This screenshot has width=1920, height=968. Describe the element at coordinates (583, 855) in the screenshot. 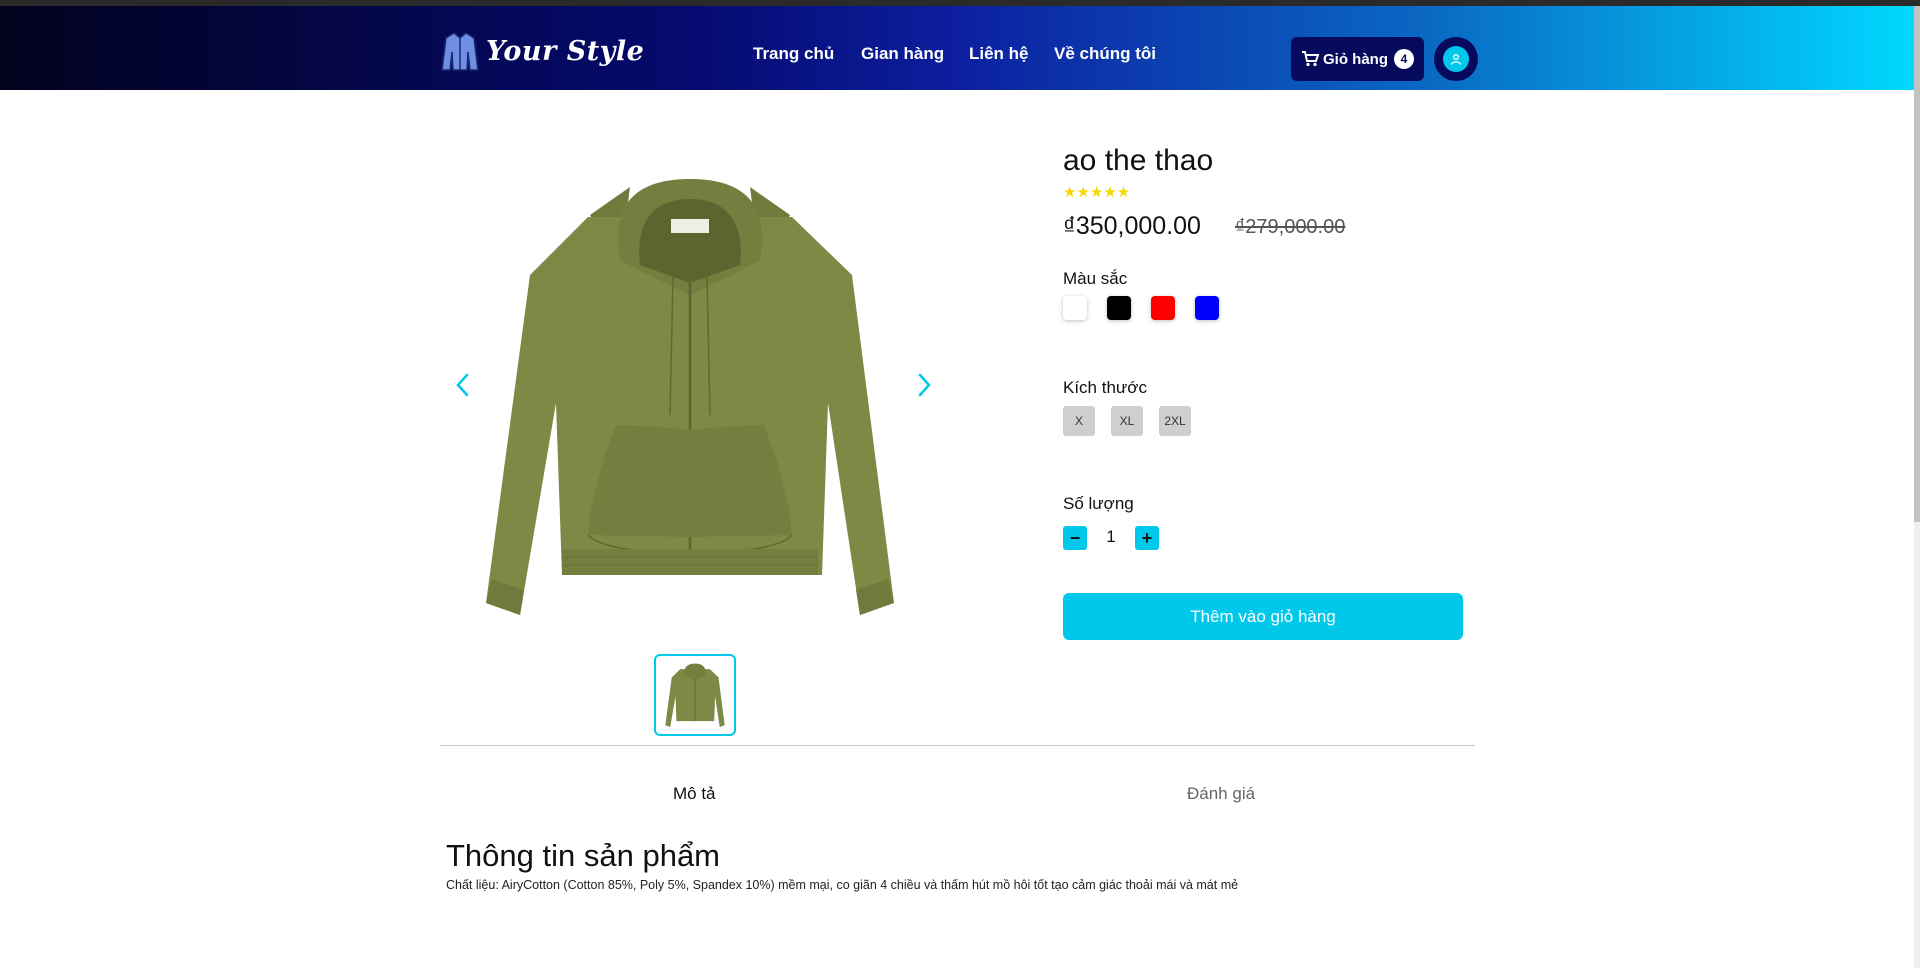

I see `description-title: Thông tin sản phẩm` at that location.